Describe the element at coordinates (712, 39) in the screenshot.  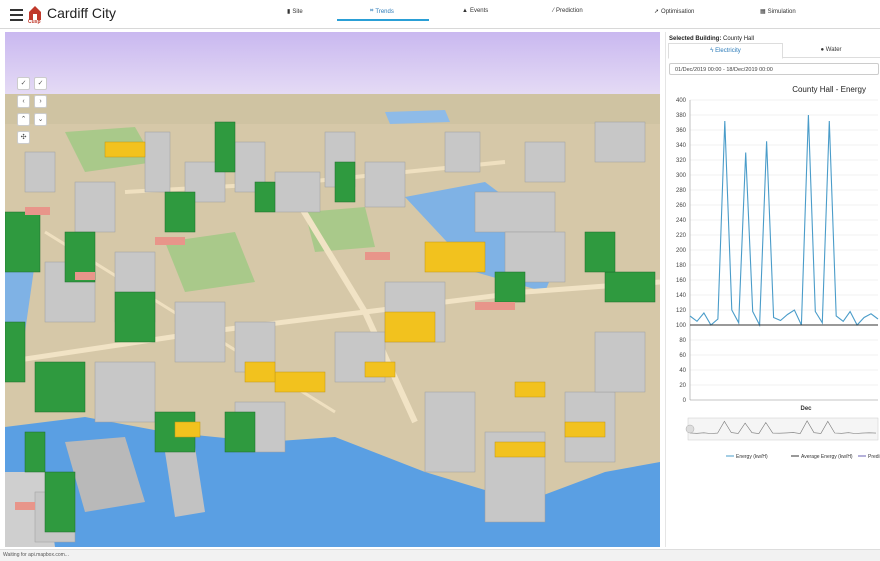
I see `selected-building-label: Selected Building: County Hall` at that location.